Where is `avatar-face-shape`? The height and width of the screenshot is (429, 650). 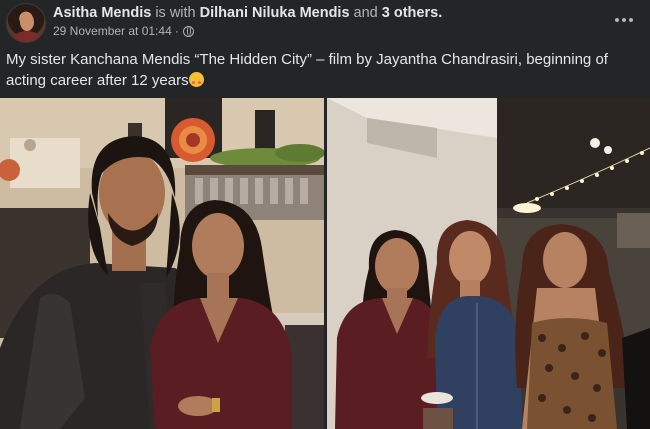
avatar-face-shape is located at coordinates (27, 22).